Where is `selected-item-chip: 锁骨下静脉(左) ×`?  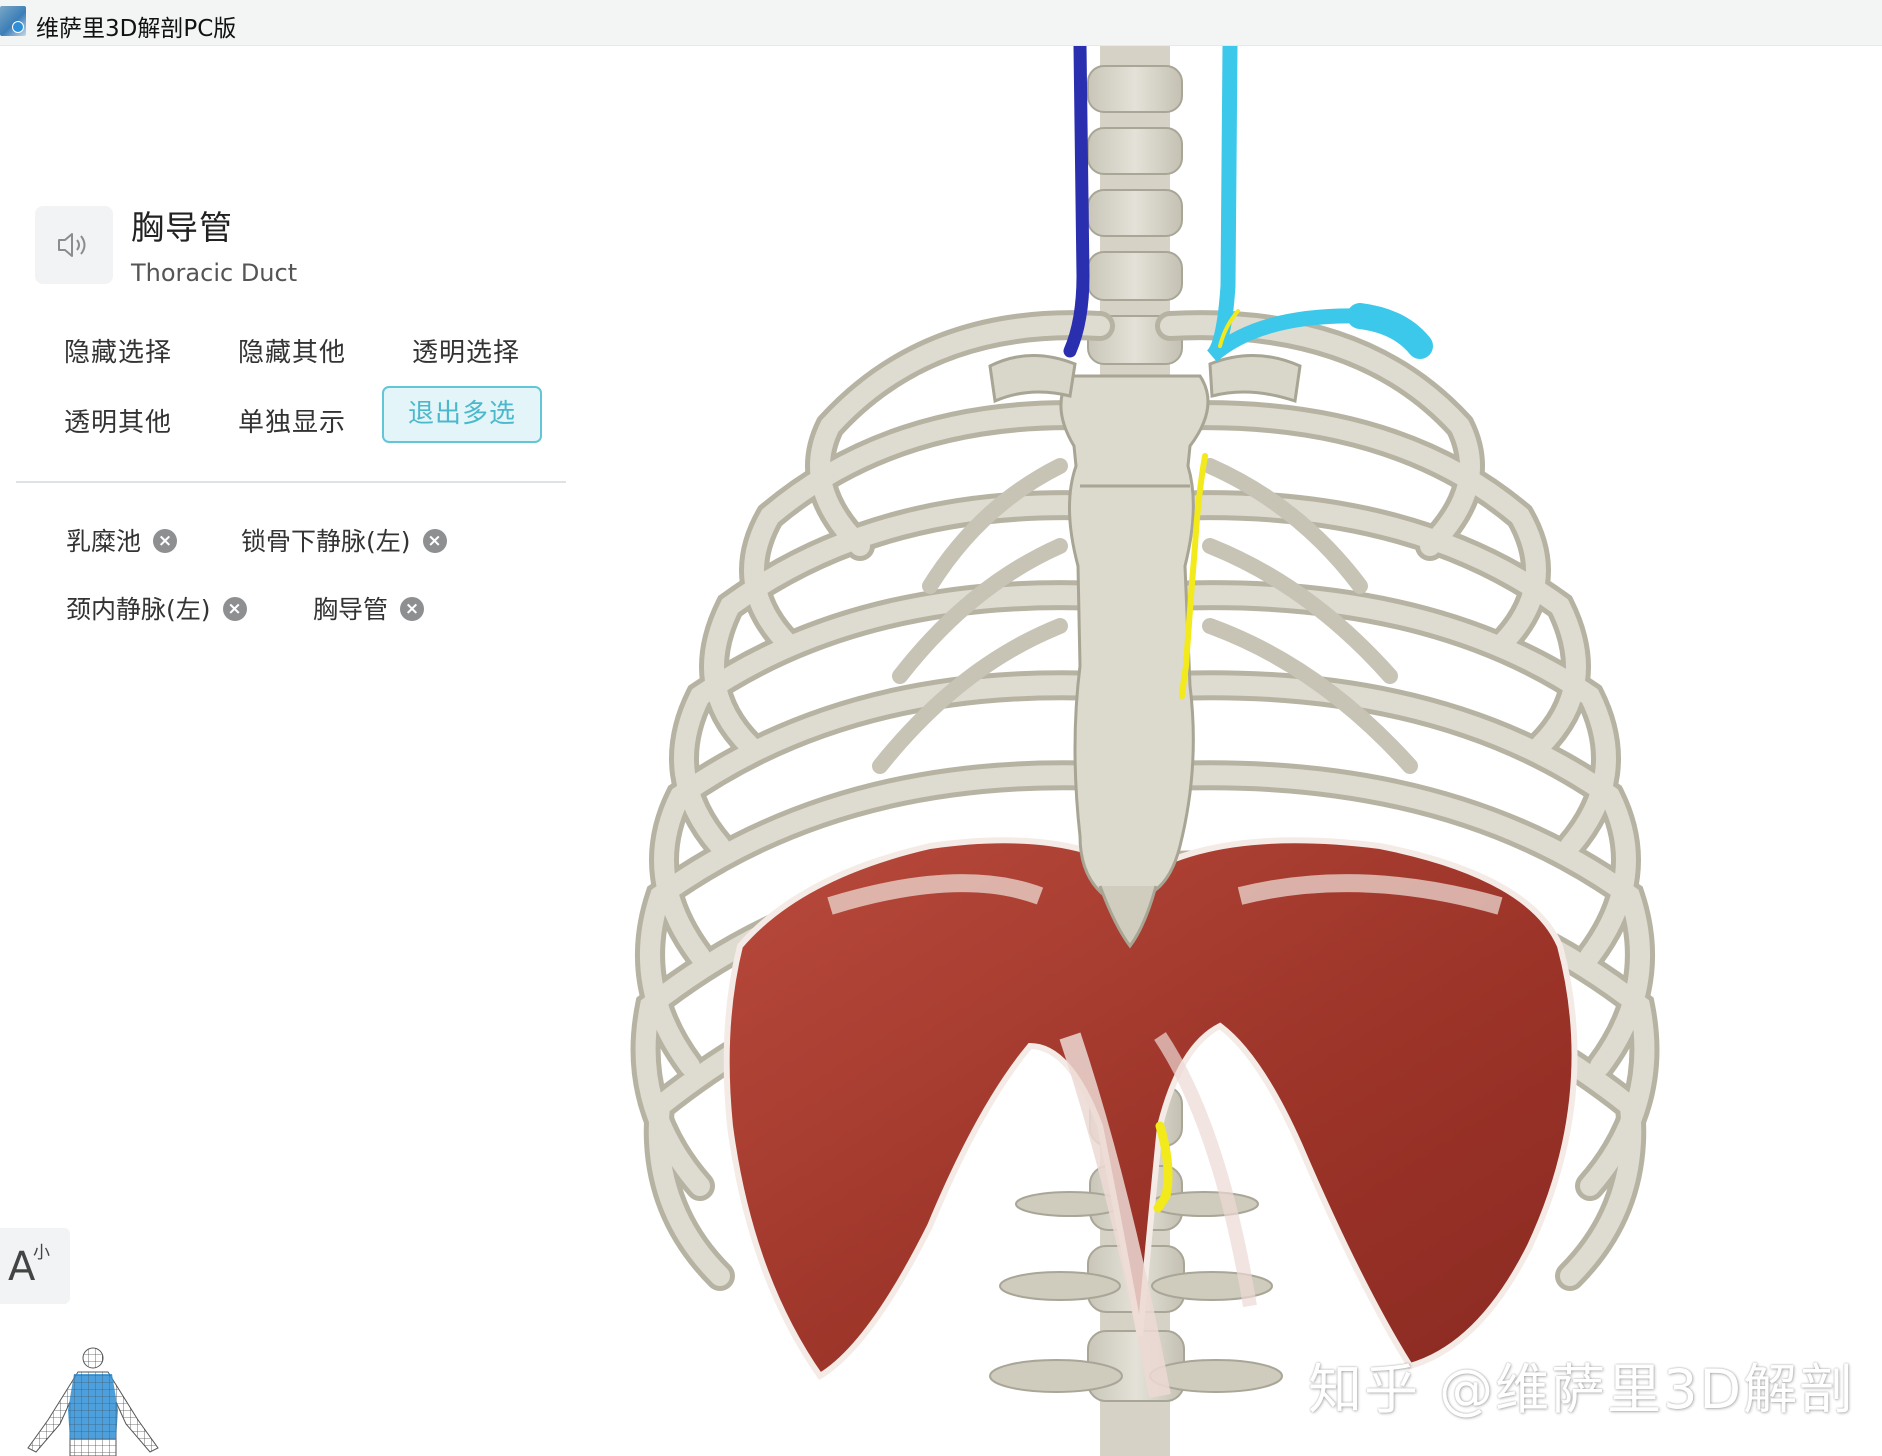 selected-item-chip: 锁骨下静脉(左) × is located at coordinates (344, 542).